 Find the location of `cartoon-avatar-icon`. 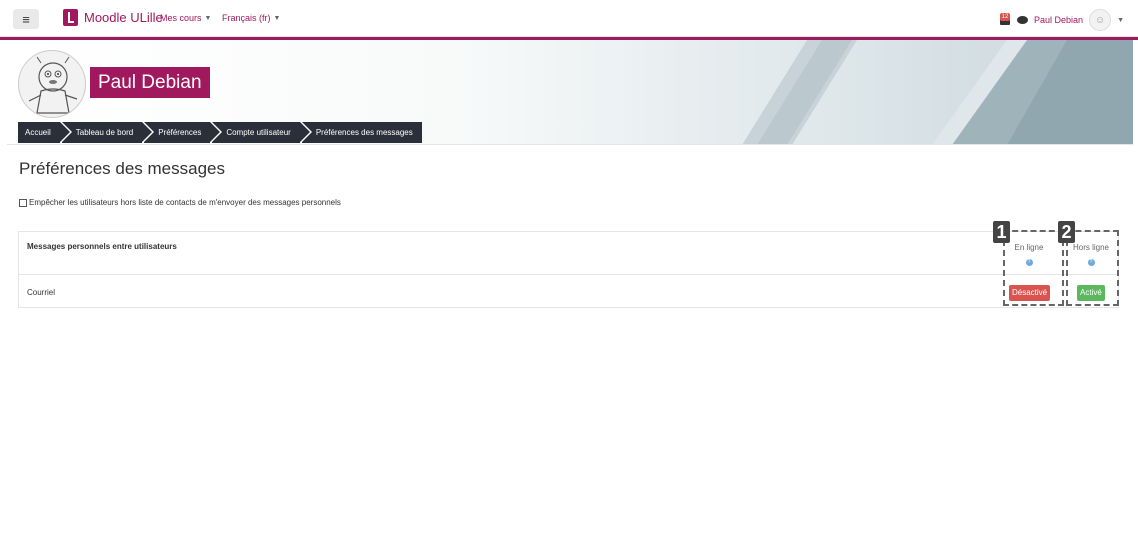

cartoon-avatar-icon is located at coordinates (53, 85).